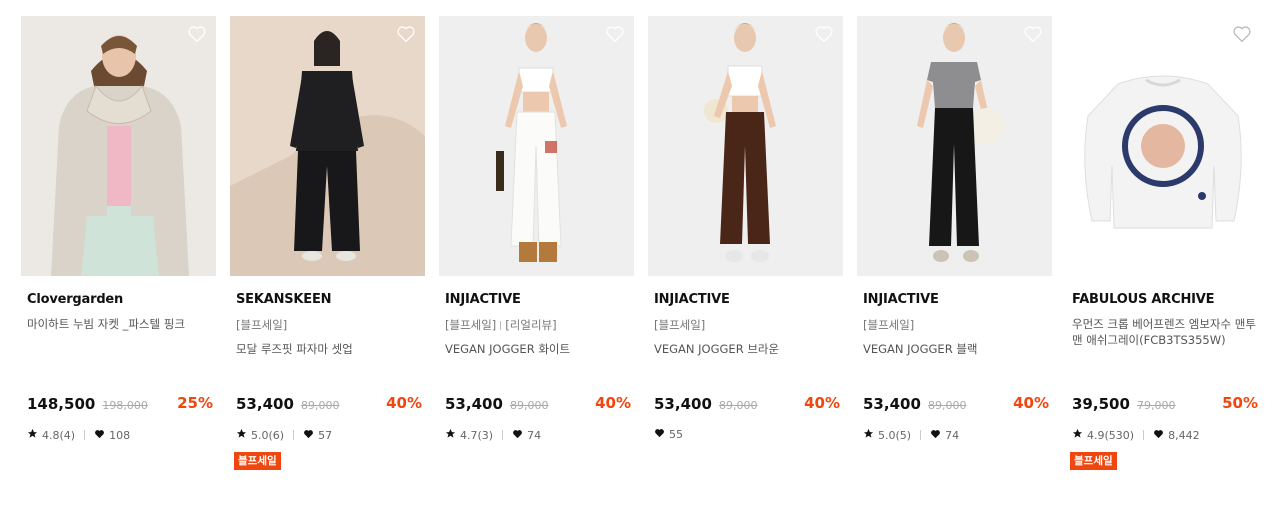  I want to click on price-row: 148,500 198,000 25%, so click(120, 404).